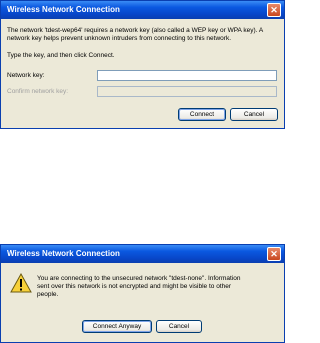  Describe the element at coordinates (117, 326) in the screenshot. I see `connect-anyway-button: Connect Anyway` at that location.